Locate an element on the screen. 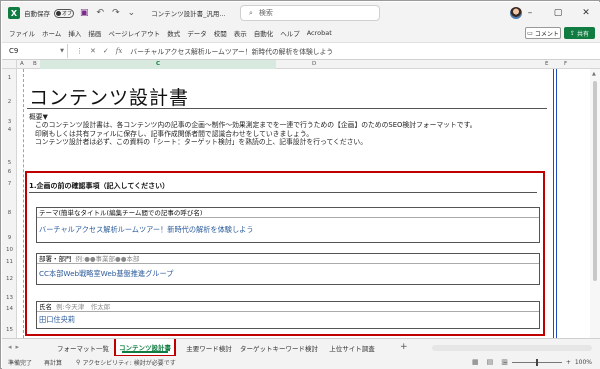  row-11: 11 is located at coordinates (9, 262).